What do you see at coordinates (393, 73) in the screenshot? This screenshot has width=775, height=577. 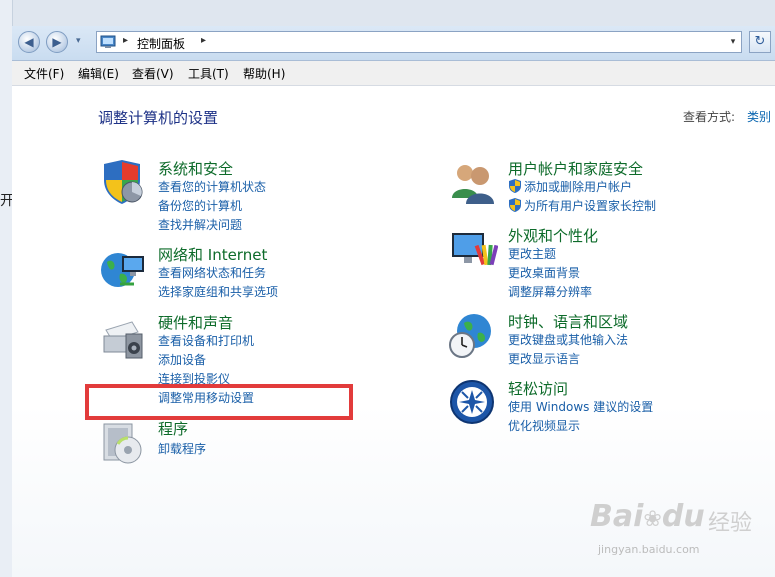 I see `menu-bar: 文件(F) 编辑(E) 查看(V) 工具(T) 帮助(H)` at bounding box center [393, 73].